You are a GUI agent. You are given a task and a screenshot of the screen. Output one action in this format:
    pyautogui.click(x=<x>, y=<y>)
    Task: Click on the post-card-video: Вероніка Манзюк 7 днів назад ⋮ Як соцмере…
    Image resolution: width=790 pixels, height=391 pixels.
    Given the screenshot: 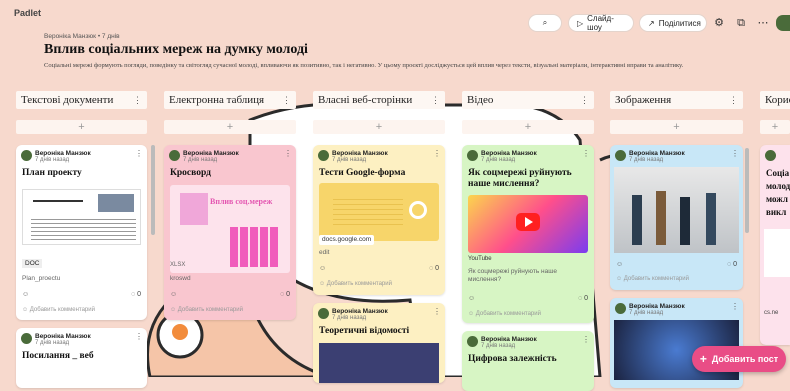 What is the action you would take?
    pyautogui.click(x=528, y=234)
    